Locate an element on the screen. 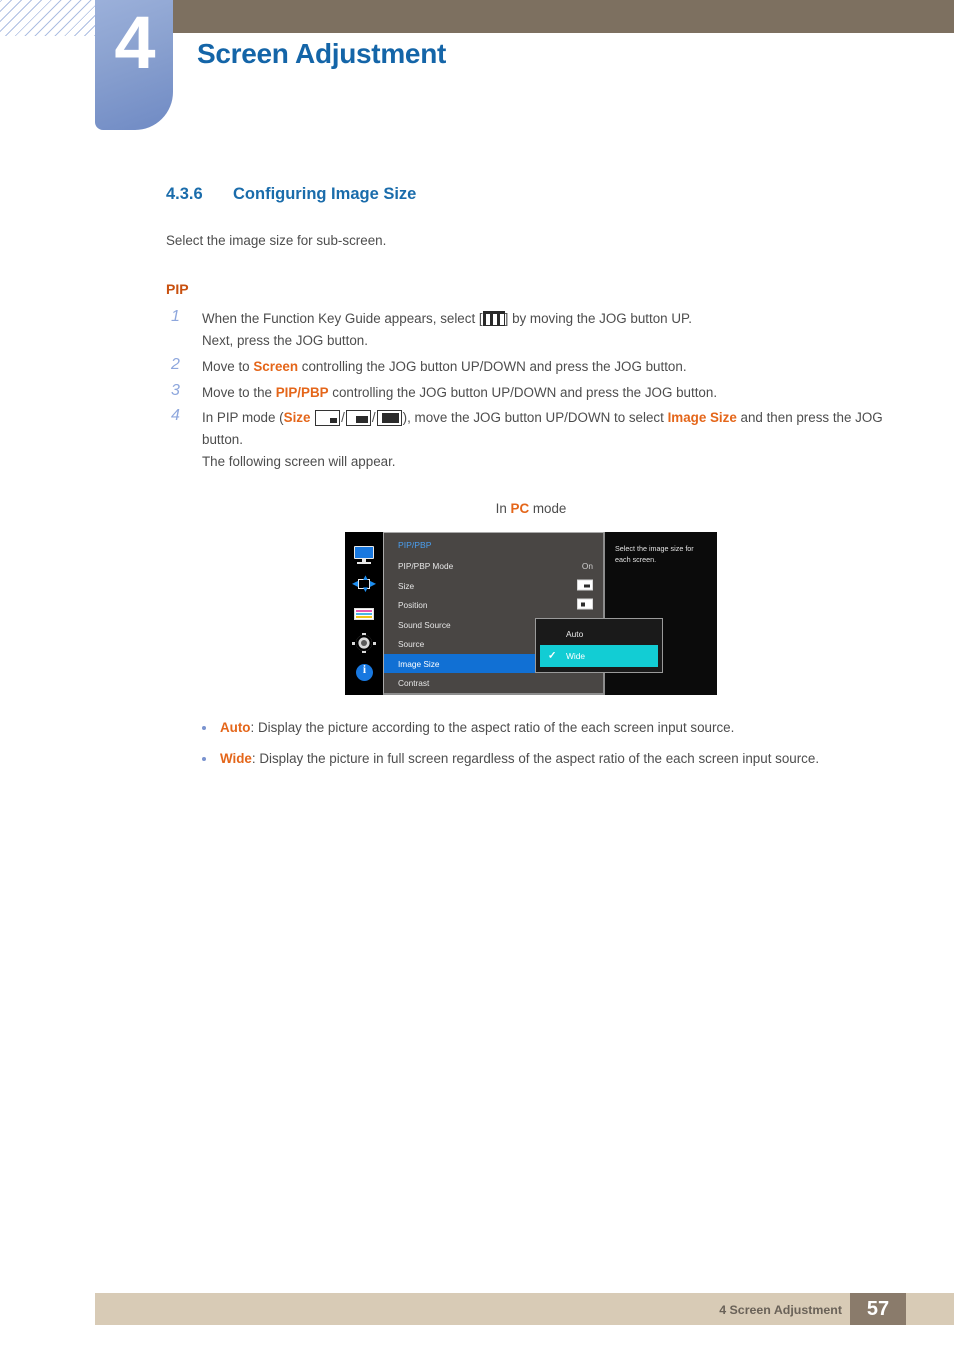 Image resolution: width=954 pixels, height=1350 pixels. dropdown-option-label: Wide is located at coordinates (576, 656).